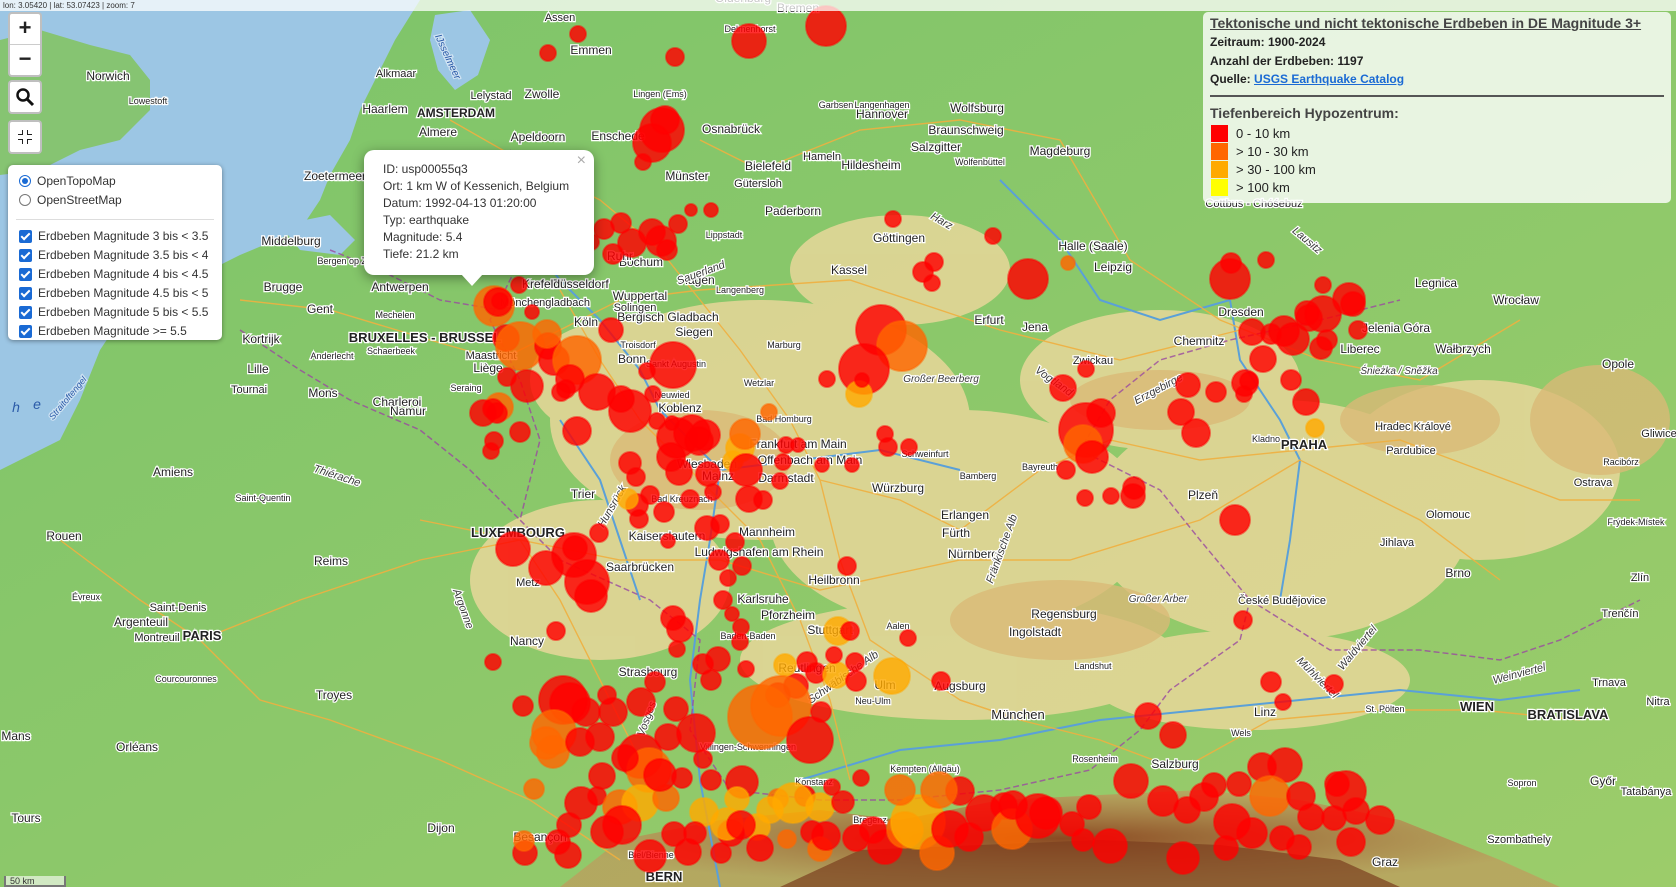 The width and height of the screenshot is (1676, 887). Describe the element at coordinates (70, 200) in the screenshot. I see `base-layer-openstreetmap: OpenStreetMap` at that location.